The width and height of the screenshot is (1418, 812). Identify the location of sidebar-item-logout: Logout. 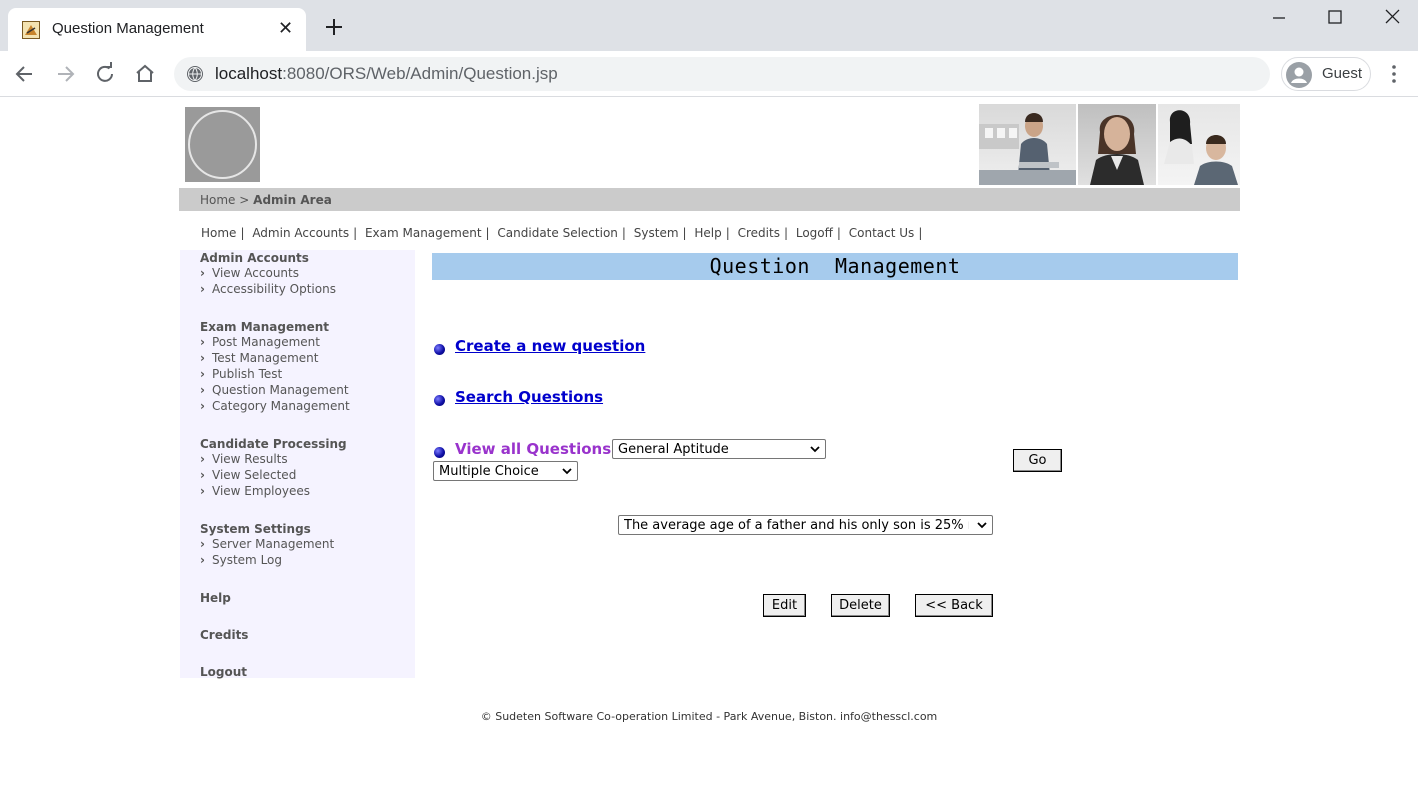
(223, 672).